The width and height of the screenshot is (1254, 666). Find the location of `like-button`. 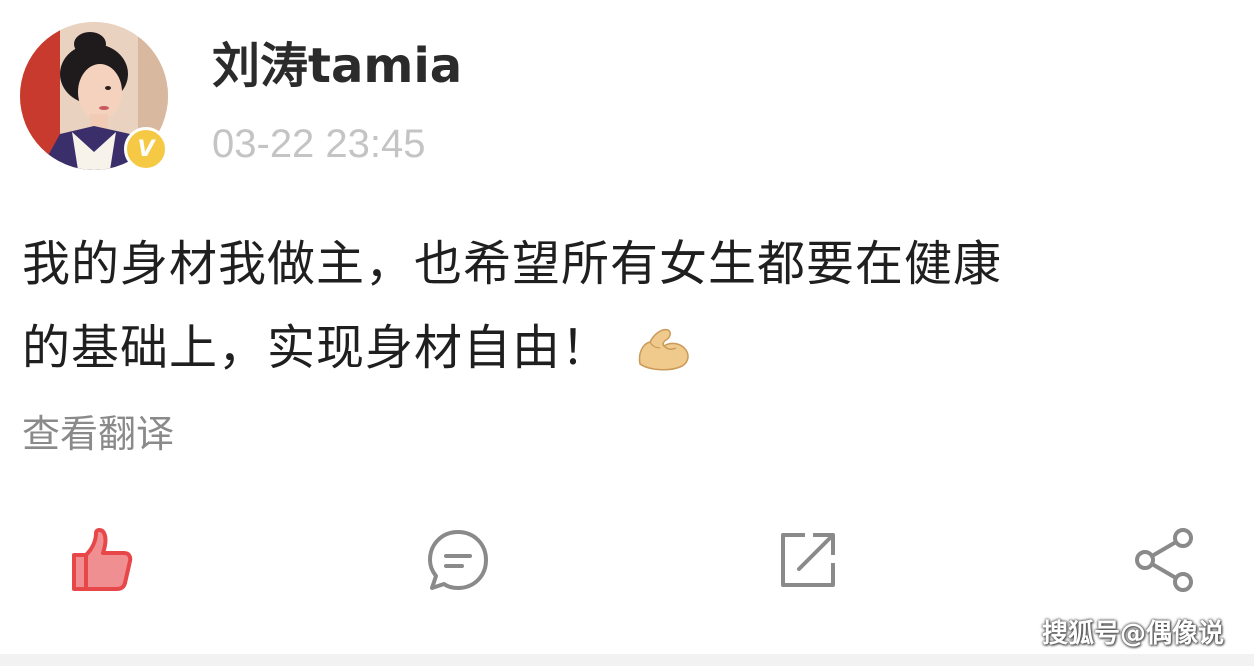

like-button is located at coordinates (102, 560).